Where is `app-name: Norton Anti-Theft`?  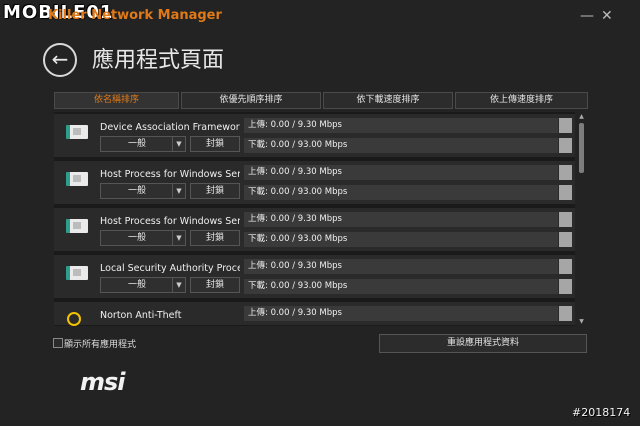
app-name: Norton Anti-Theft is located at coordinates (141, 315).